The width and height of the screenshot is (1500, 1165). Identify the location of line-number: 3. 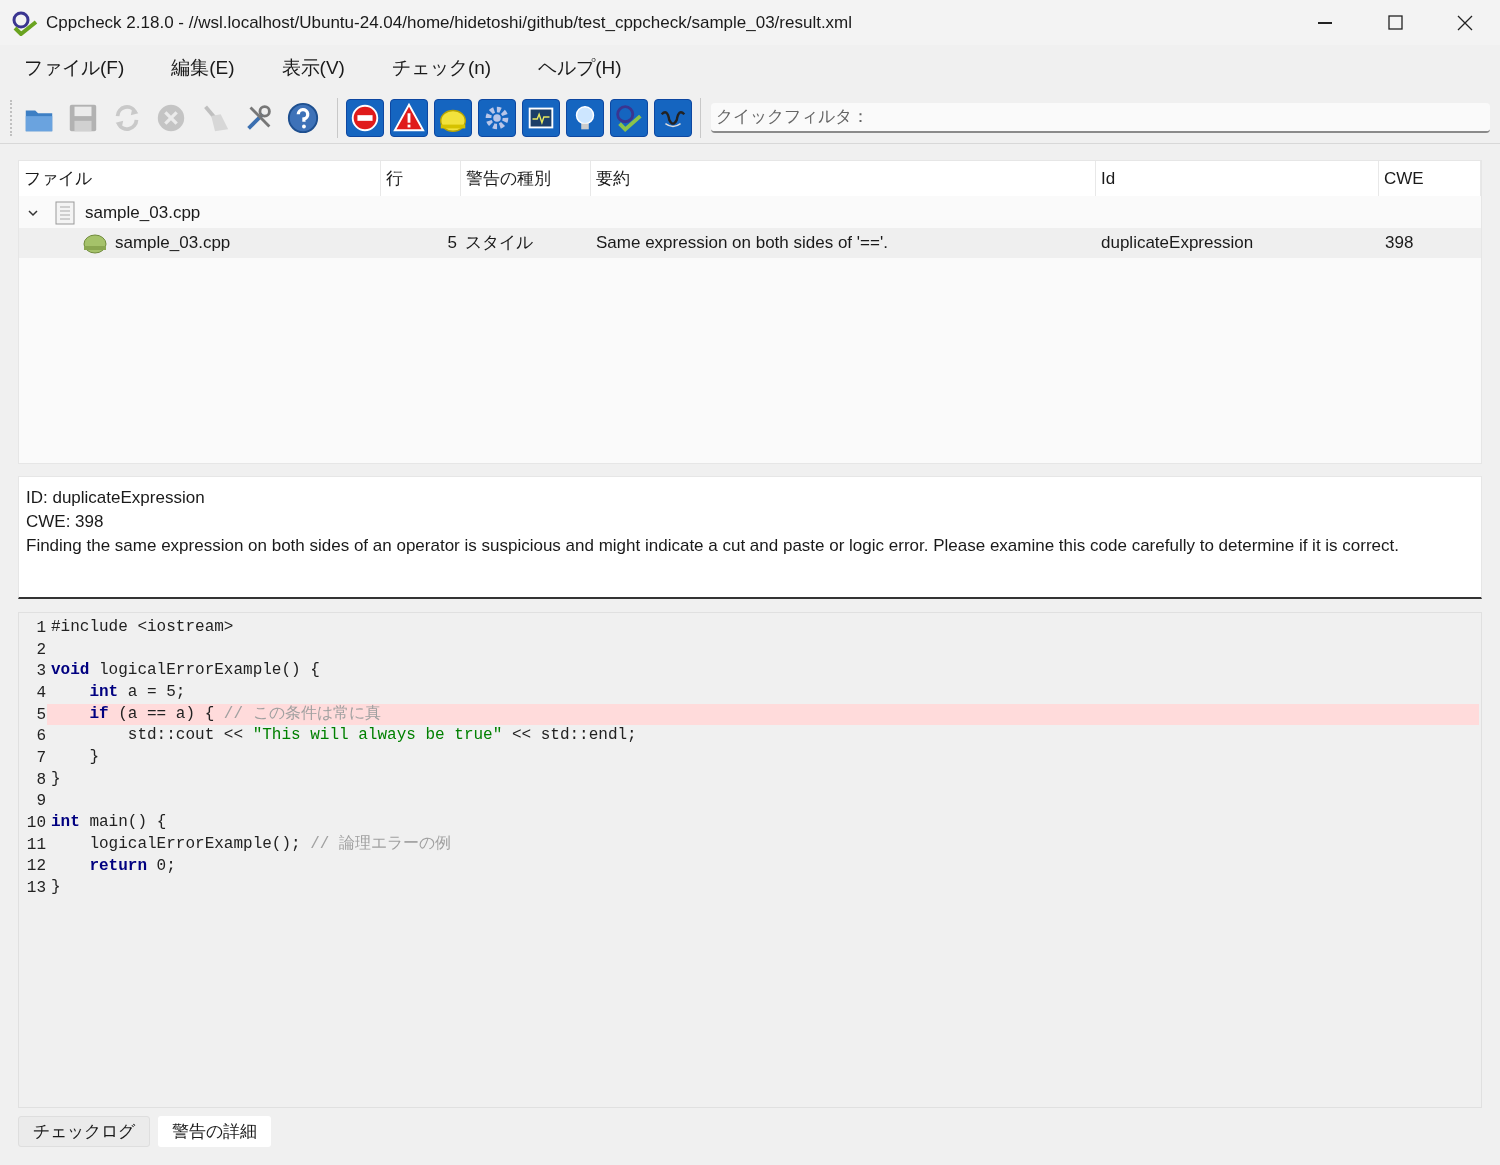
(41, 672).